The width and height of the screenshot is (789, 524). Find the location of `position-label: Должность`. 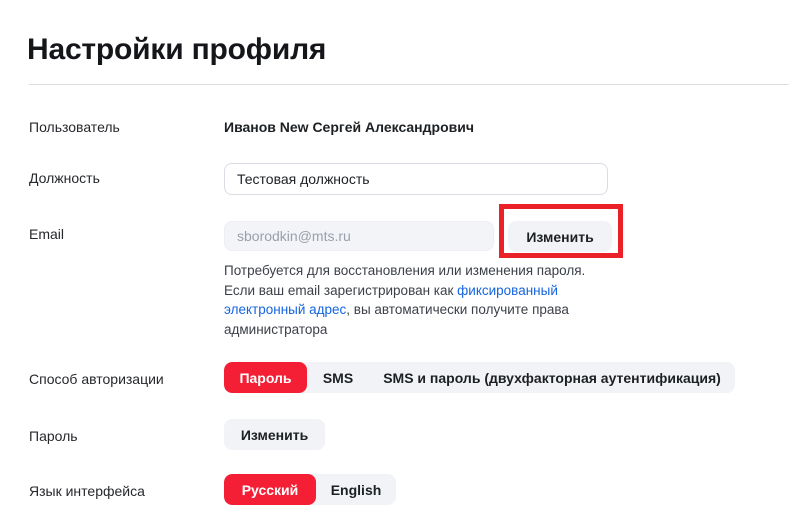

position-label: Должность is located at coordinates (64, 178).